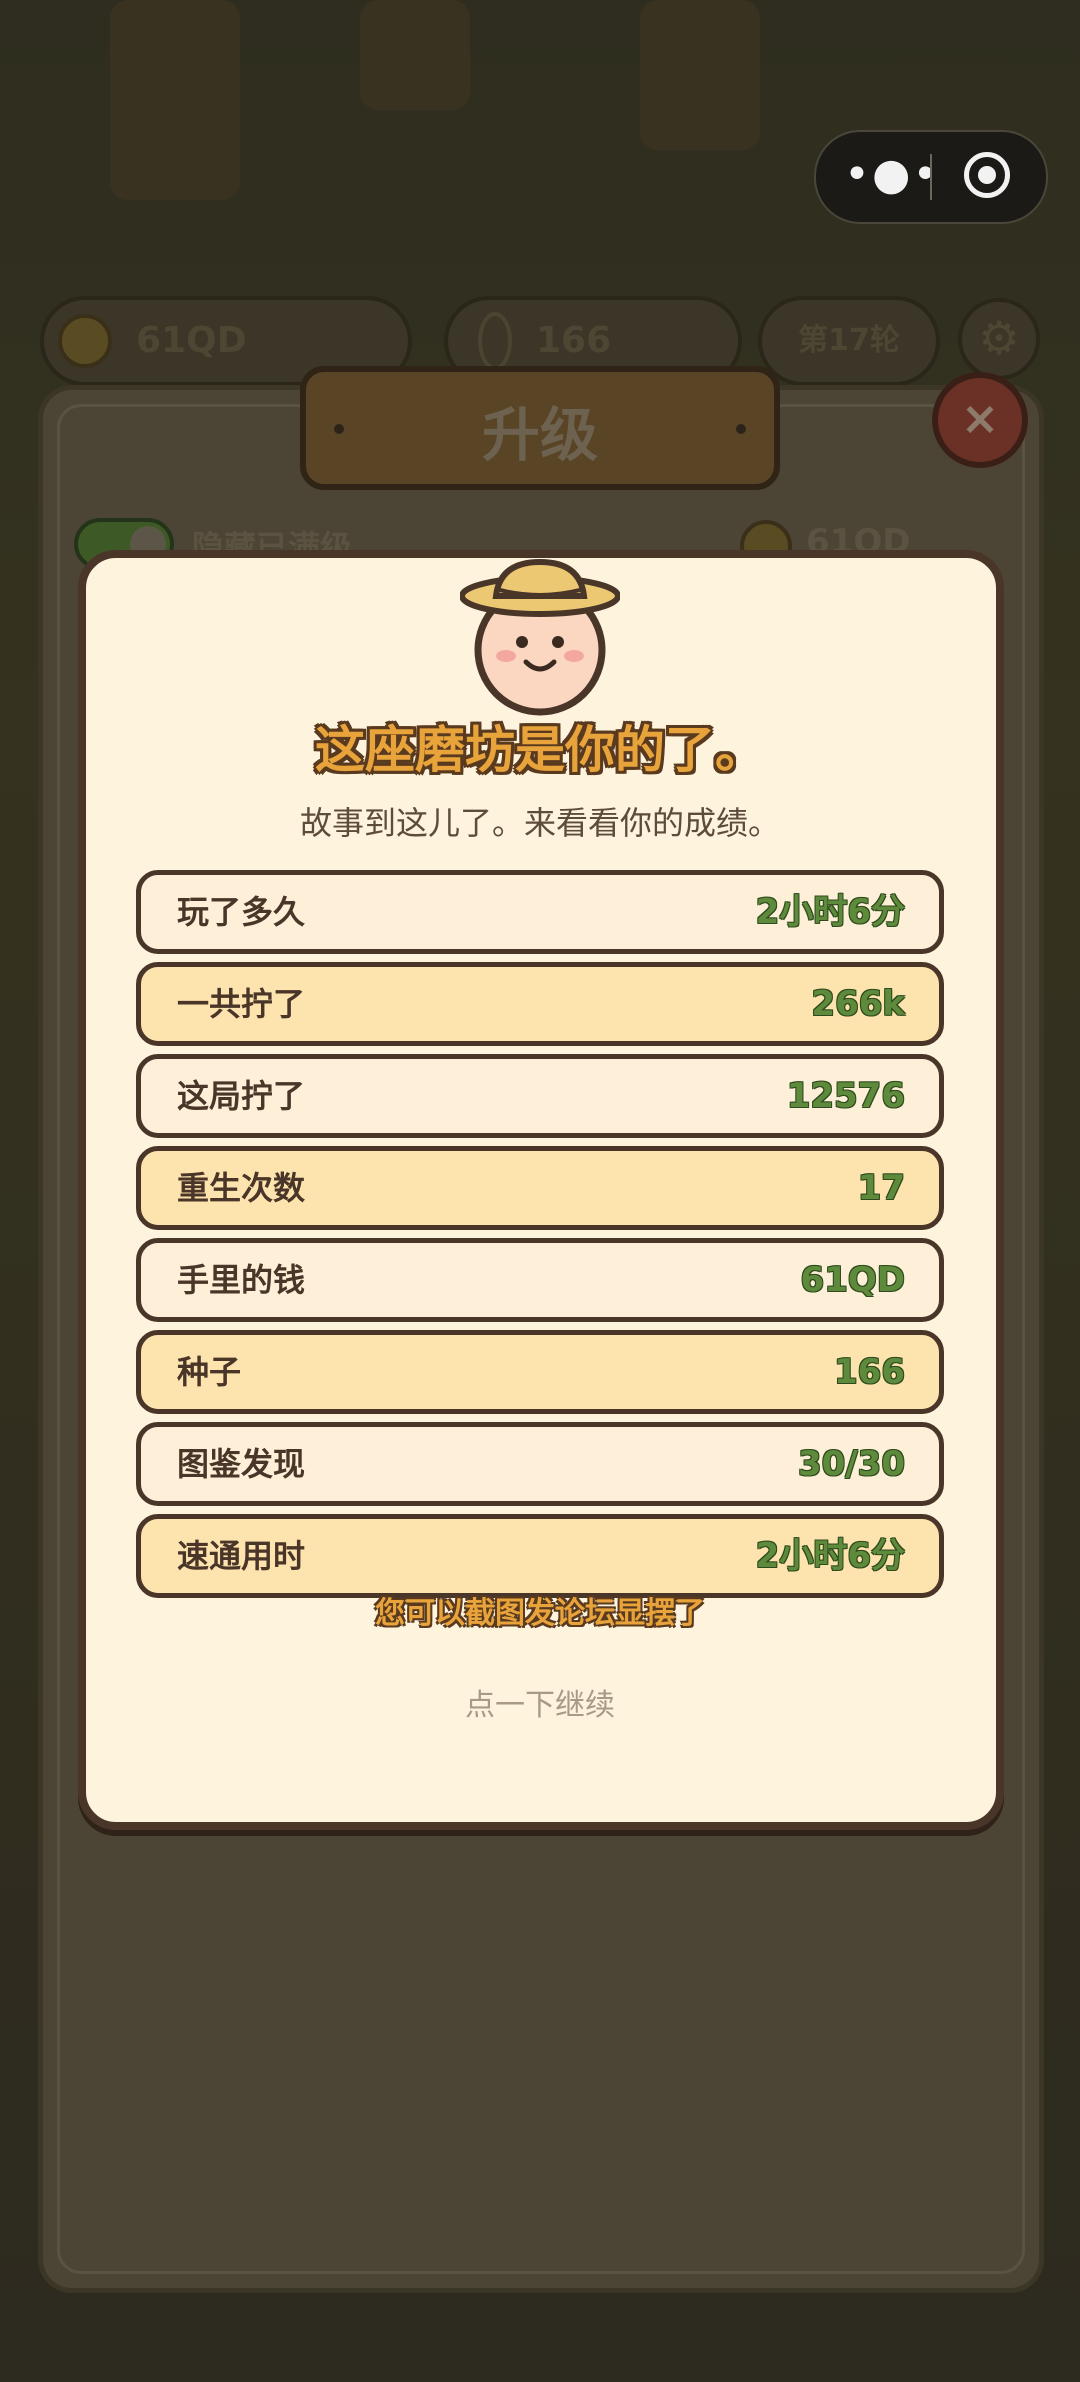 The image size is (1080, 2382). I want to click on stat-value: 61QD, so click(852, 1280).